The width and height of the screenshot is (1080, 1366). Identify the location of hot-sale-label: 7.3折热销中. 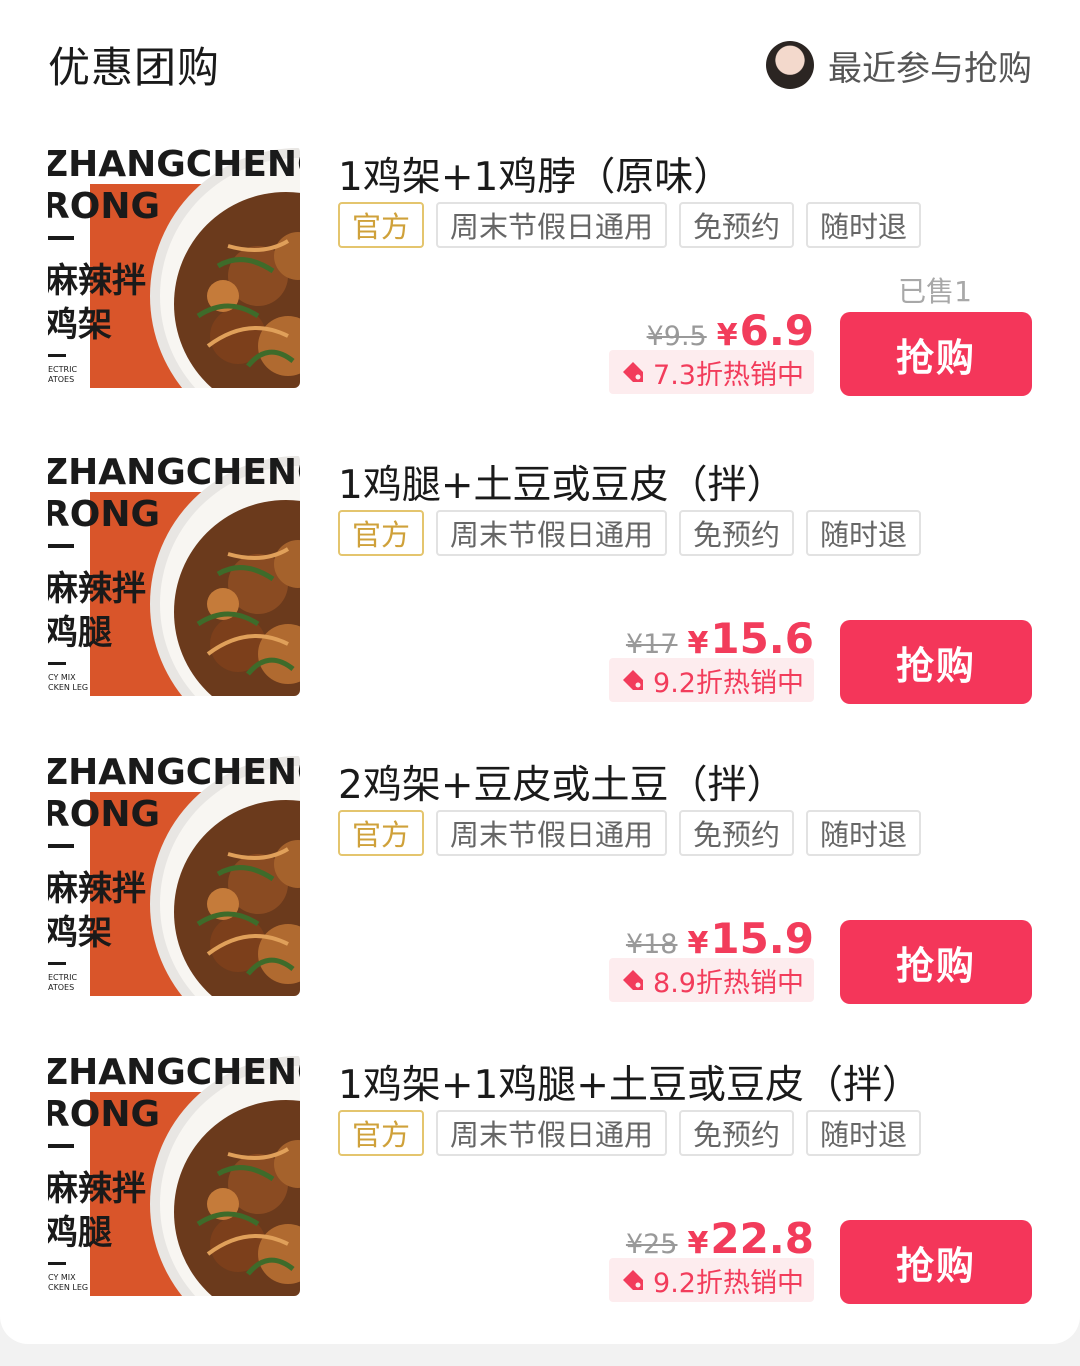
(728, 375).